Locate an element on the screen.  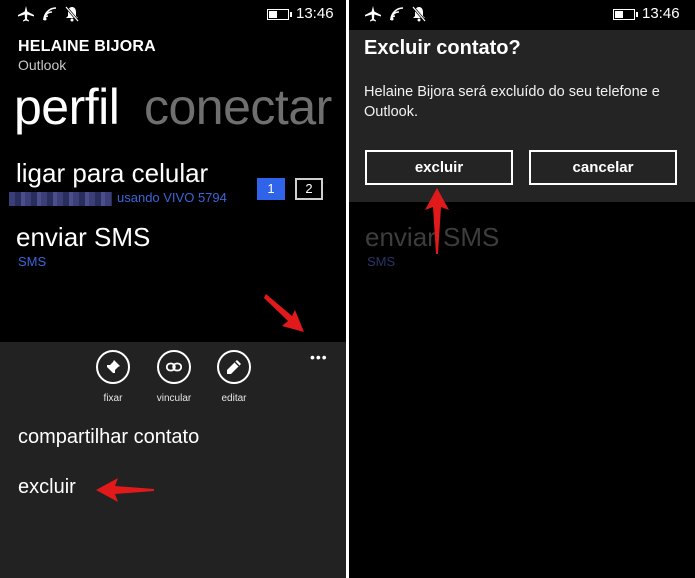
menu-item-delete: excluir is located at coordinates (47, 487).